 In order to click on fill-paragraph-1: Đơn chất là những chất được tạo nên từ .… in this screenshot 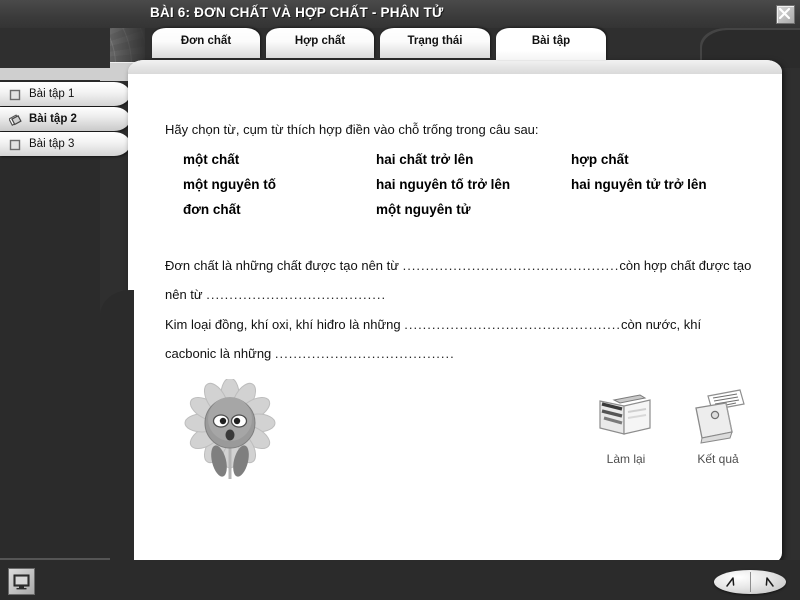, I will do `click(460, 280)`.